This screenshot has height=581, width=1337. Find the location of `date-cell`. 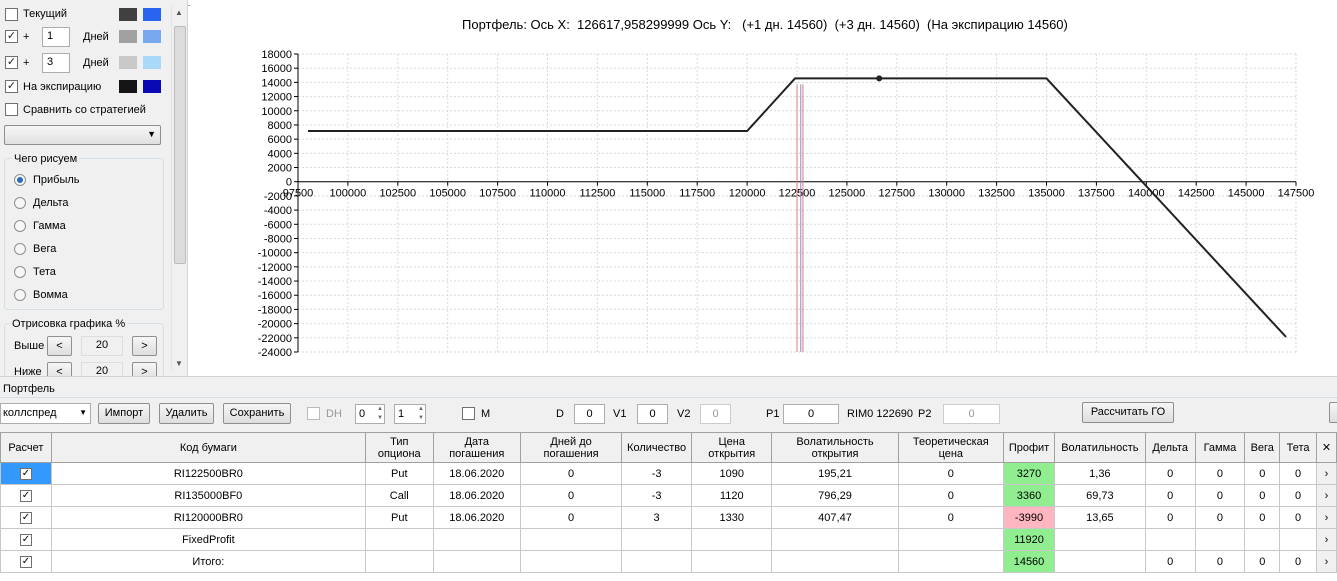

date-cell is located at coordinates (476, 561).